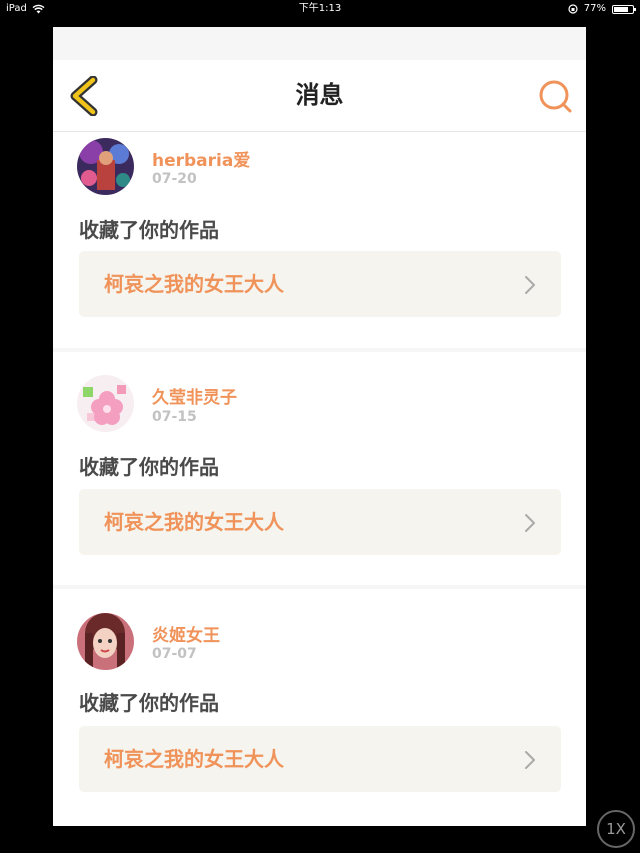 Image resolution: width=640 pixels, height=853 pixels. I want to click on notification-date: 07-20, so click(174, 179).